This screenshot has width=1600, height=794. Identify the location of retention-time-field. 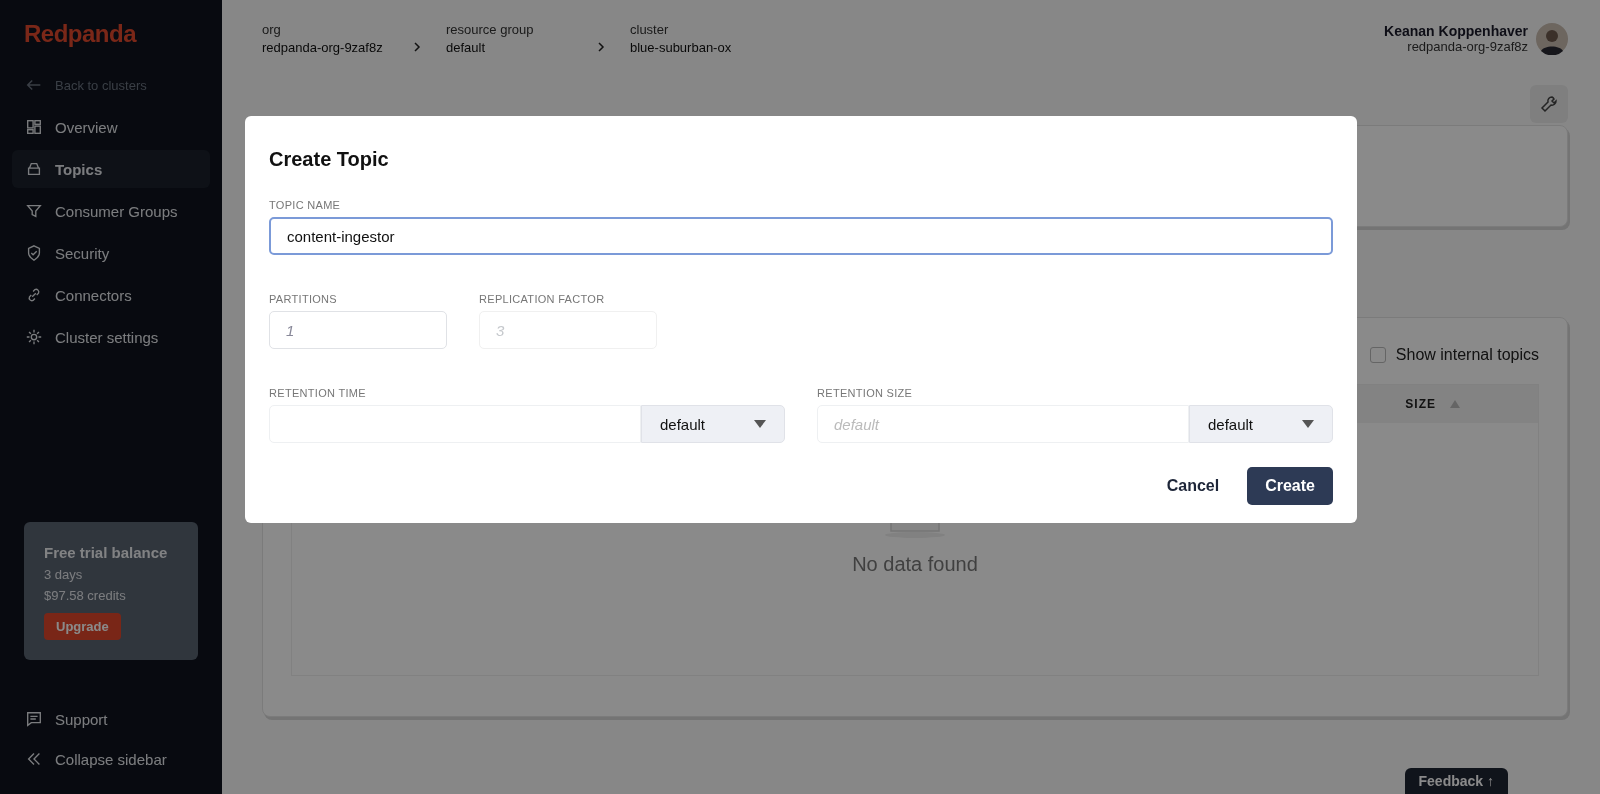
(455, 424).